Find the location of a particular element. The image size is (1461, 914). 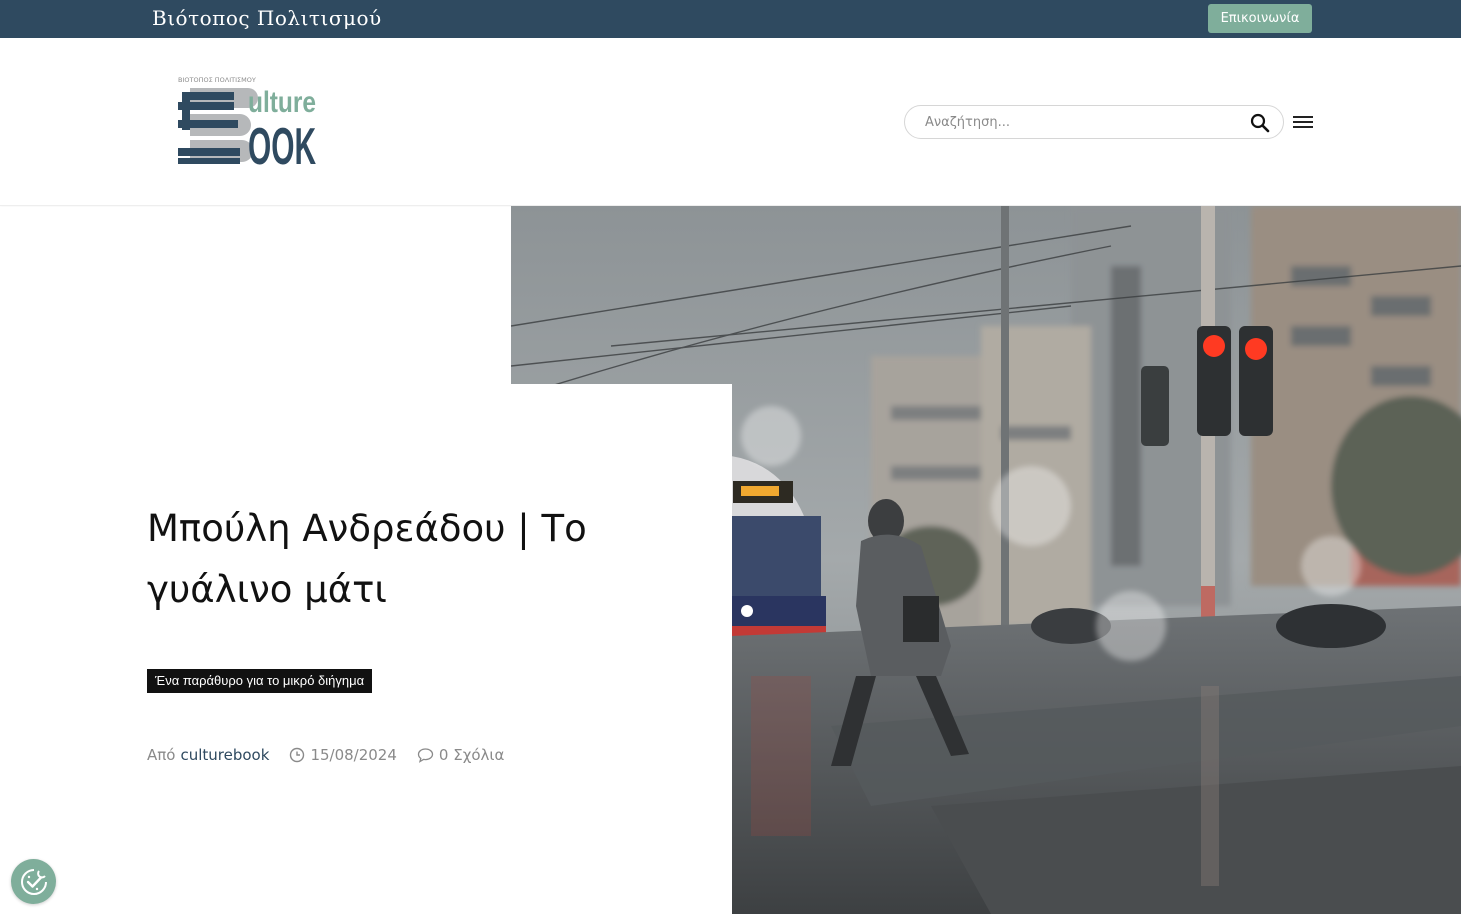

culturebook-logo: ΒΙΟΤΟΠΟΣ ΠΟΛΙΤΙΣΜΟΥ ulture OOK is located at coordinates (247, 121).